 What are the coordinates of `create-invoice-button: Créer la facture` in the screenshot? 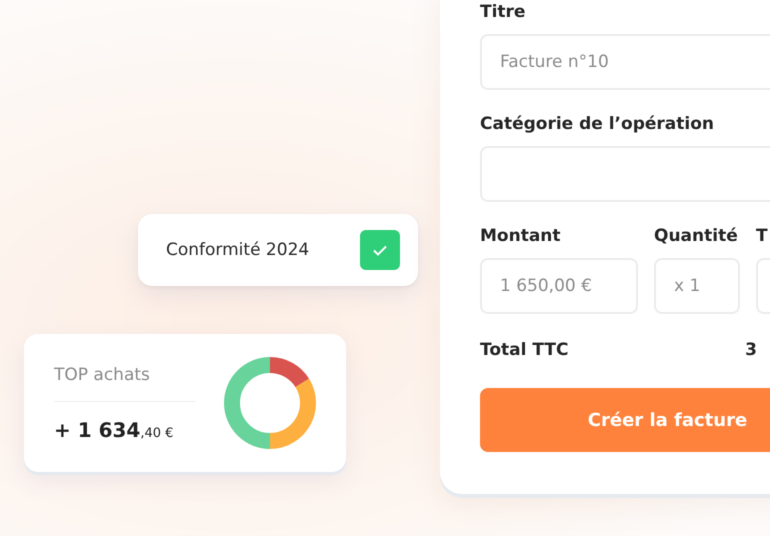 It's located at (625, 420).